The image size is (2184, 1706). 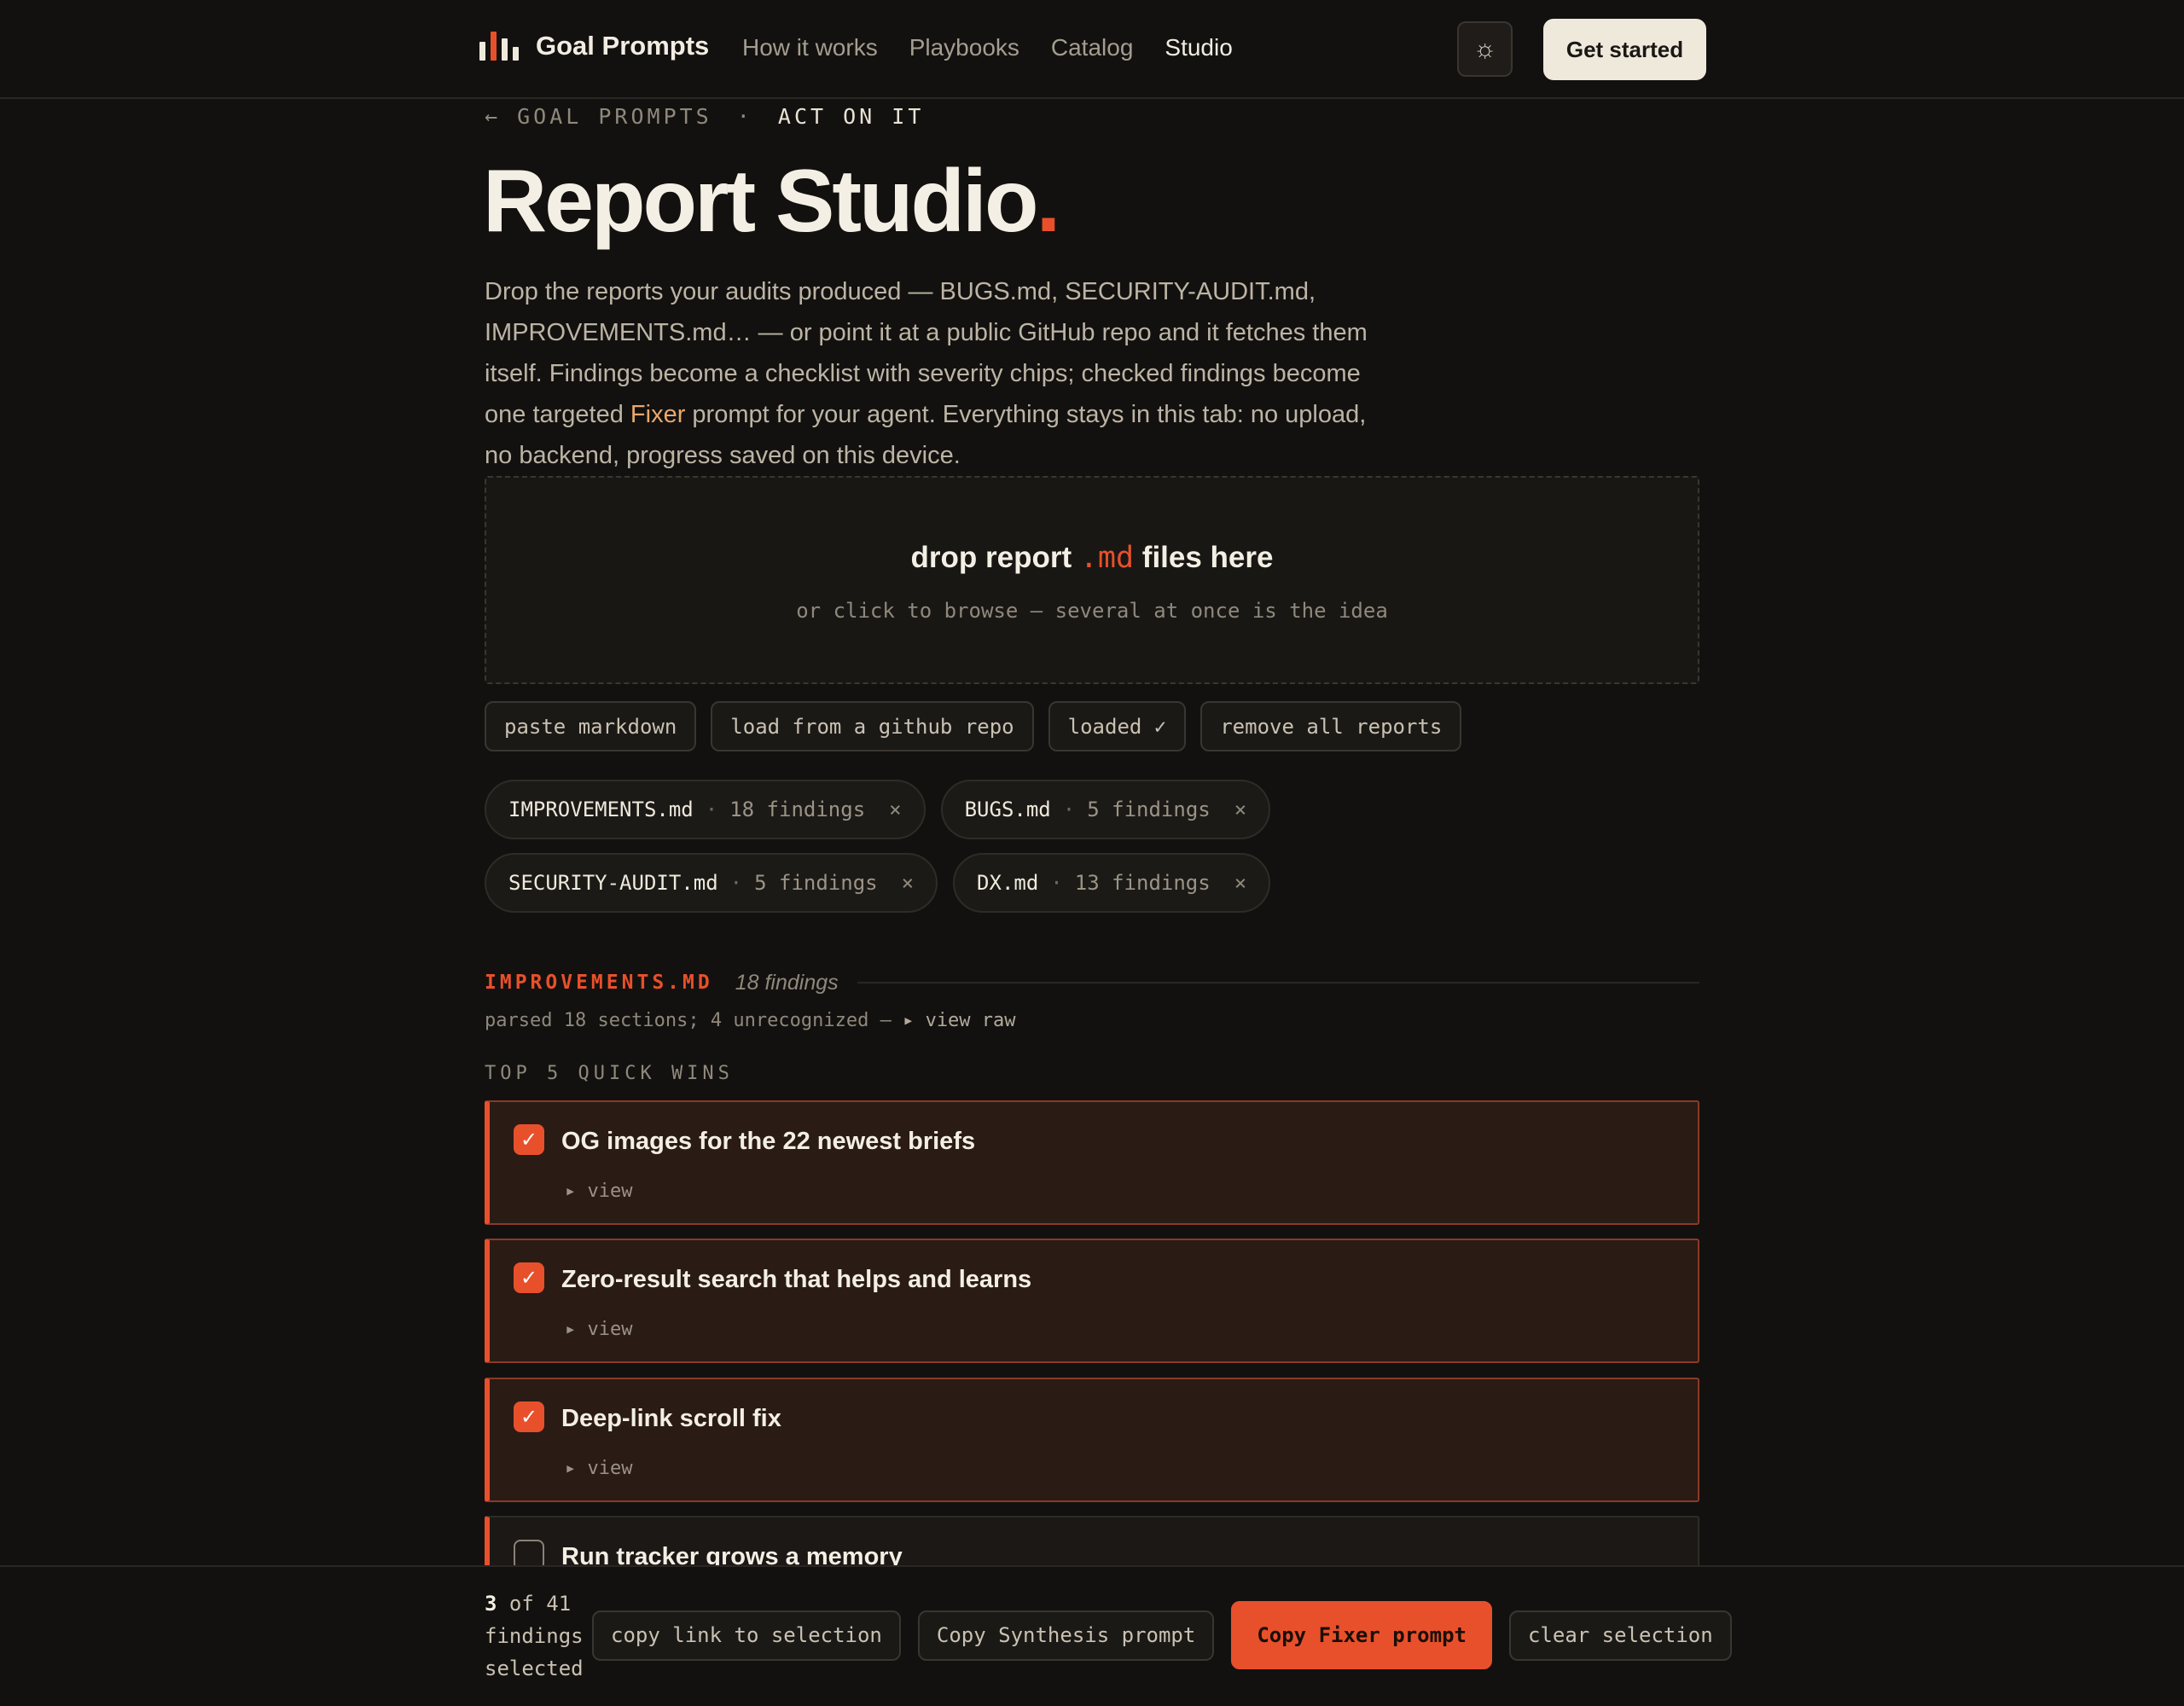 What do you see at coordinates (610, 1073) in the screenshot?
I see `quick-wins-label: TOP 5 QUICK WINS` at bounding box center [610, 1073].